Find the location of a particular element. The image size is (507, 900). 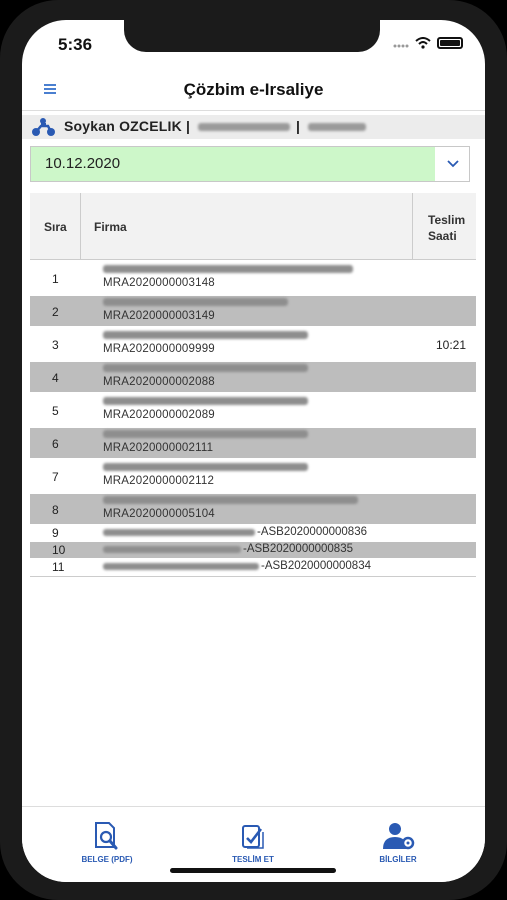

document-code: MRA2020000003148 is located at coordinates (159, 283).